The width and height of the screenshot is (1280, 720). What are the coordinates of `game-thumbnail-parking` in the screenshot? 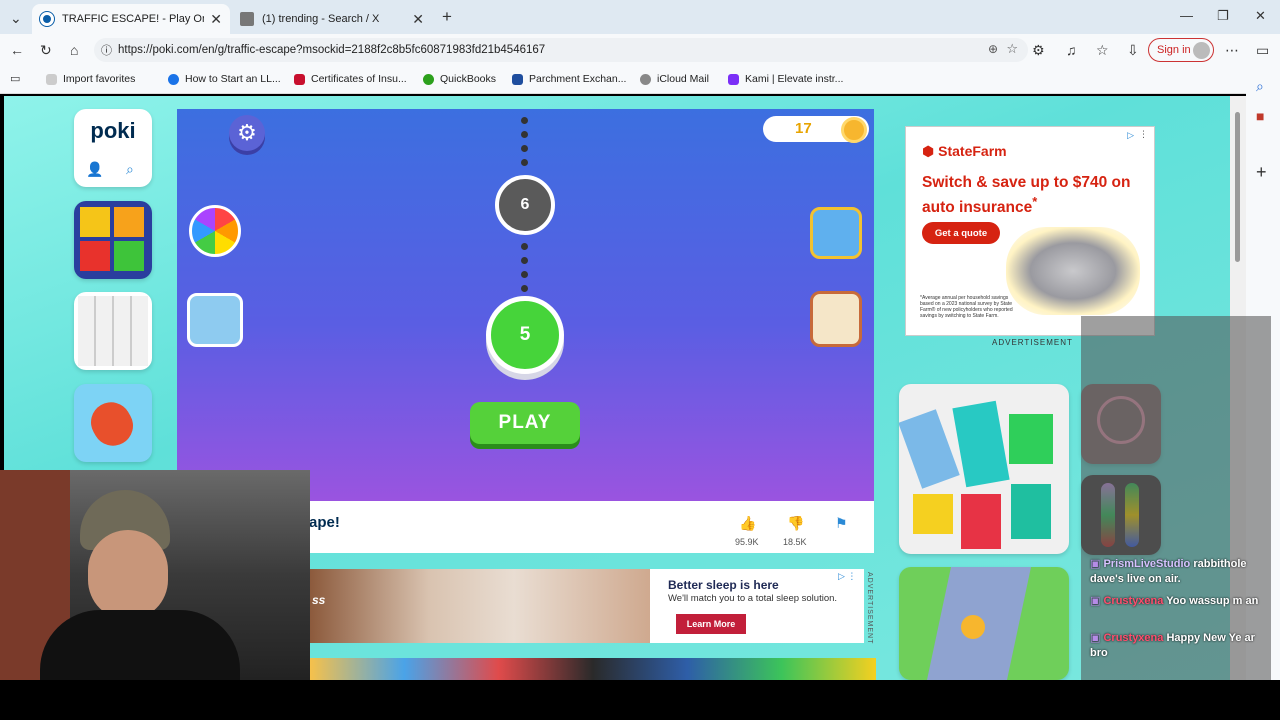 It's located at (984, 469).